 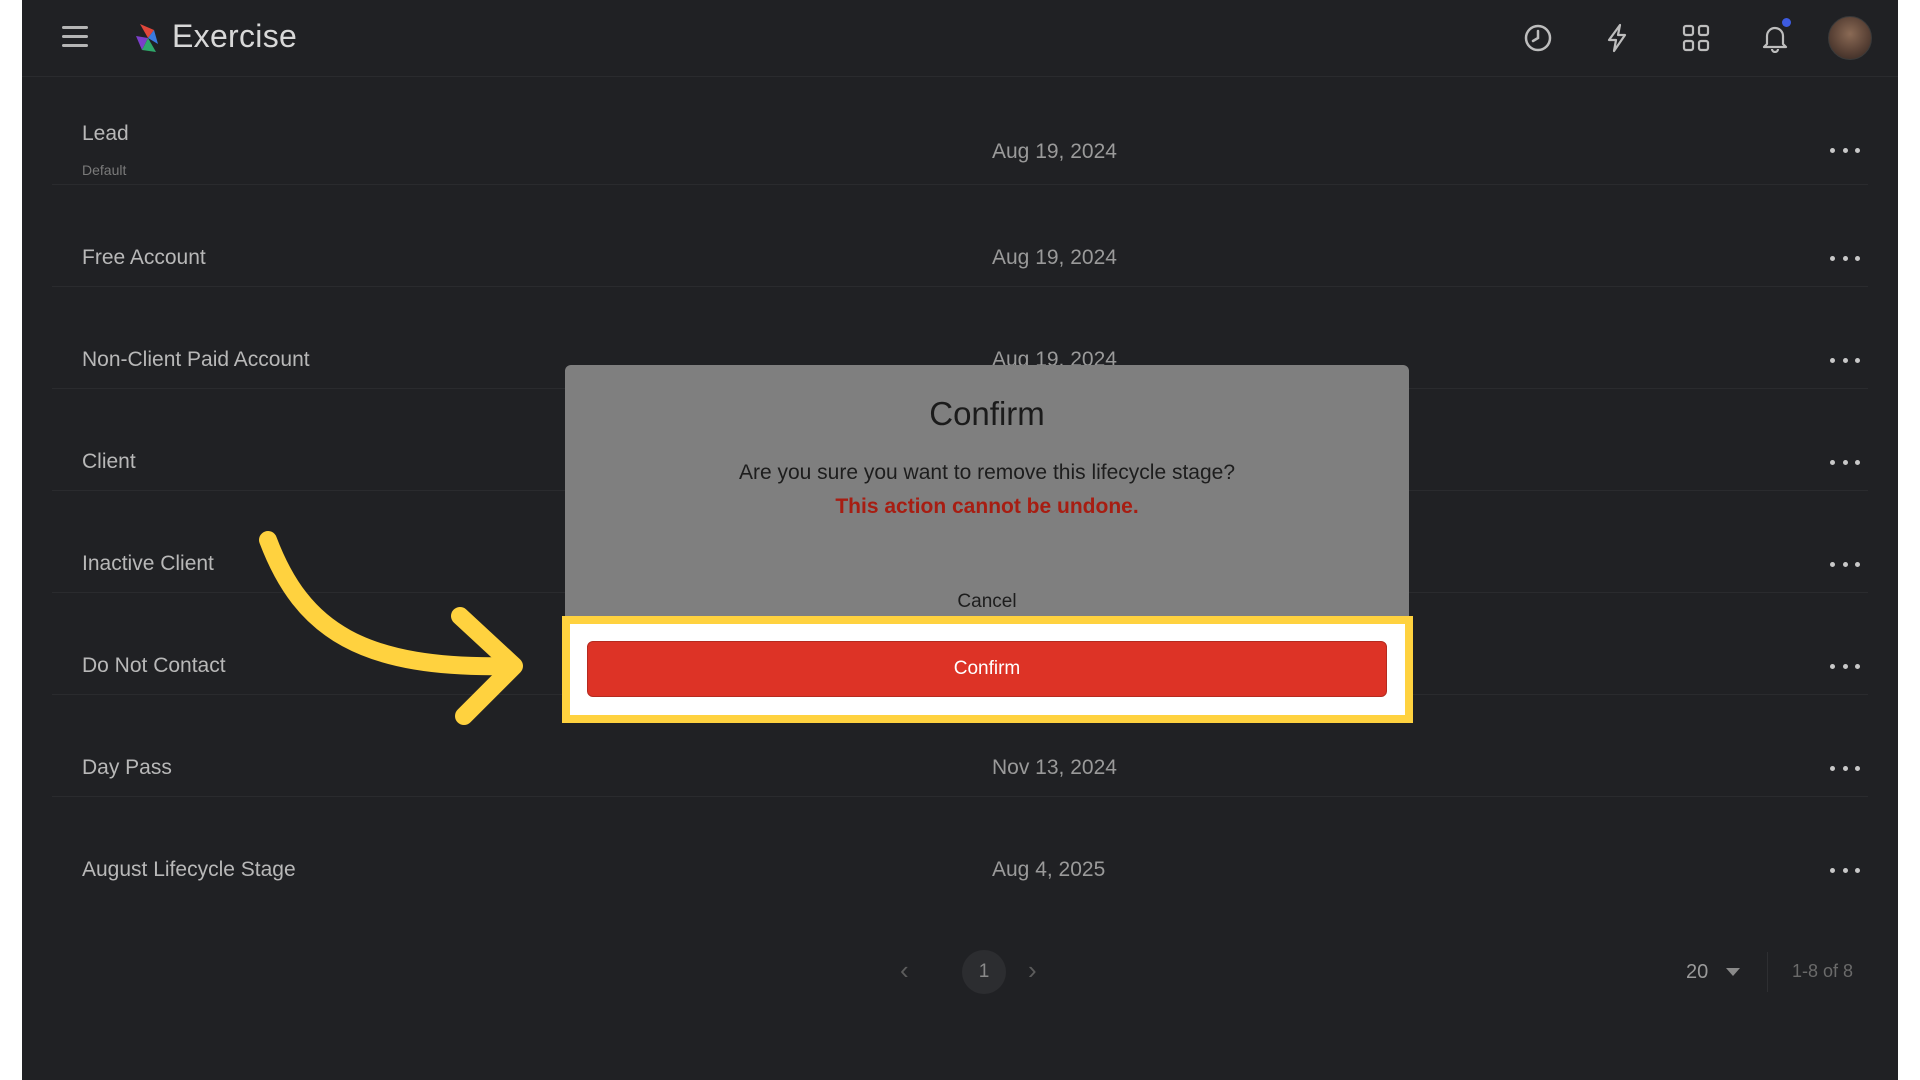 I want to click on row-subtitle: Default, so click(x=104, y=170).